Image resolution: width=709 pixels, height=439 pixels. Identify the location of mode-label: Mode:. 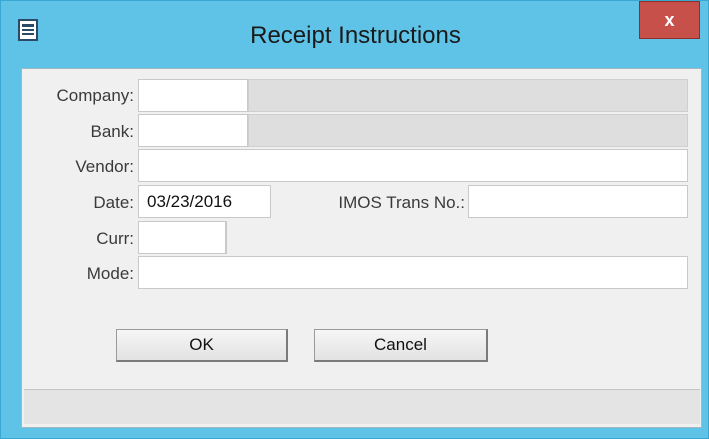
(110, 273).